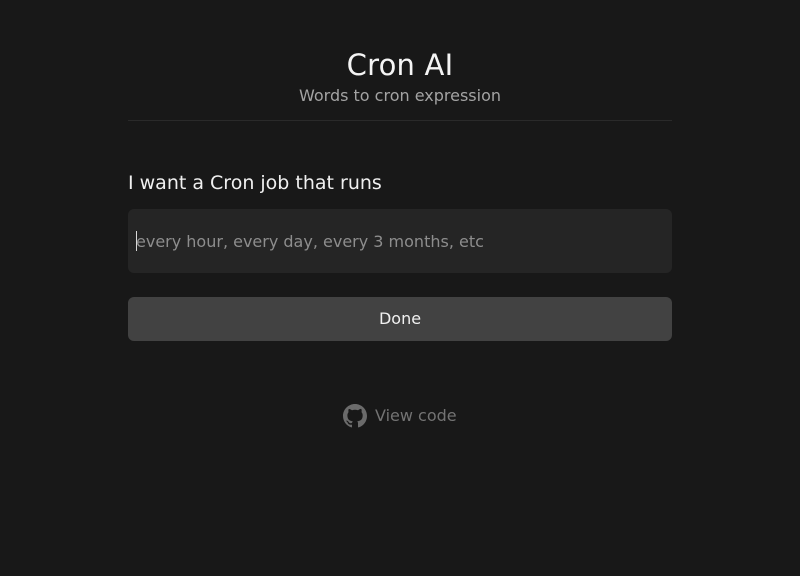 This screenshot has width=800, height=576. I want to click on view-code-label: View code, so click(416, 415).